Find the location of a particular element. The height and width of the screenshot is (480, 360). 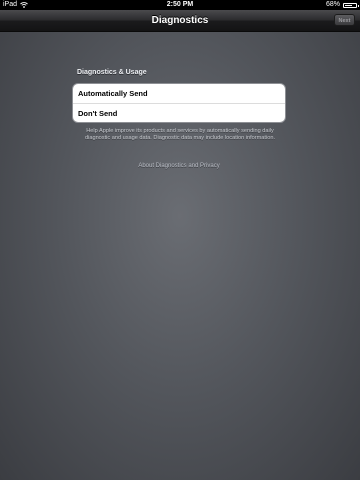

about-diagnostics-link: About Diagnostics and Privacy is located at coordinates (179, 166).